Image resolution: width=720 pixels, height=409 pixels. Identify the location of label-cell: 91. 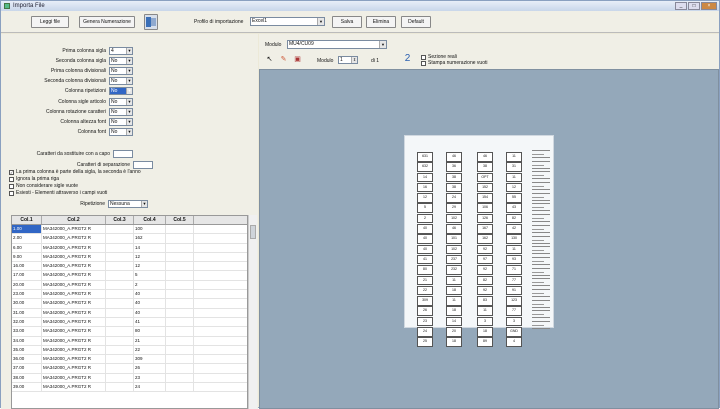
(514, 290).